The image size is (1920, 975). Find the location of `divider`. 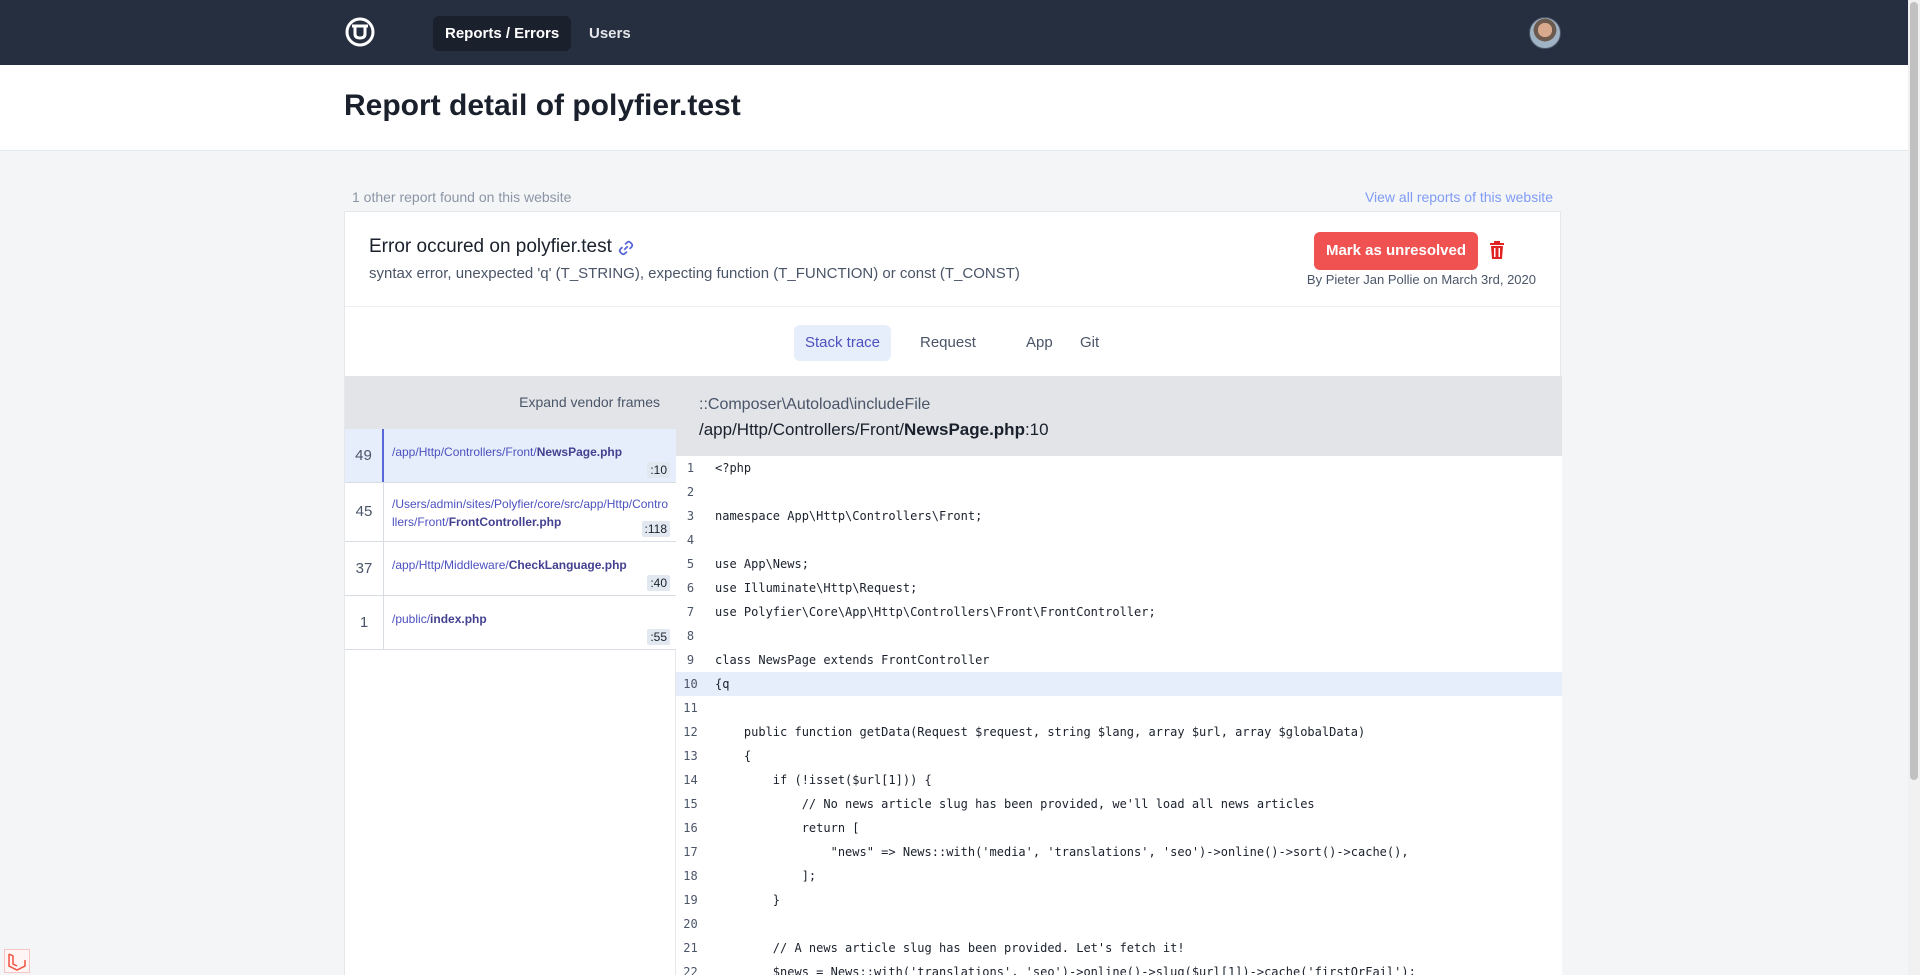

divider is located at coordinates (952, 306).